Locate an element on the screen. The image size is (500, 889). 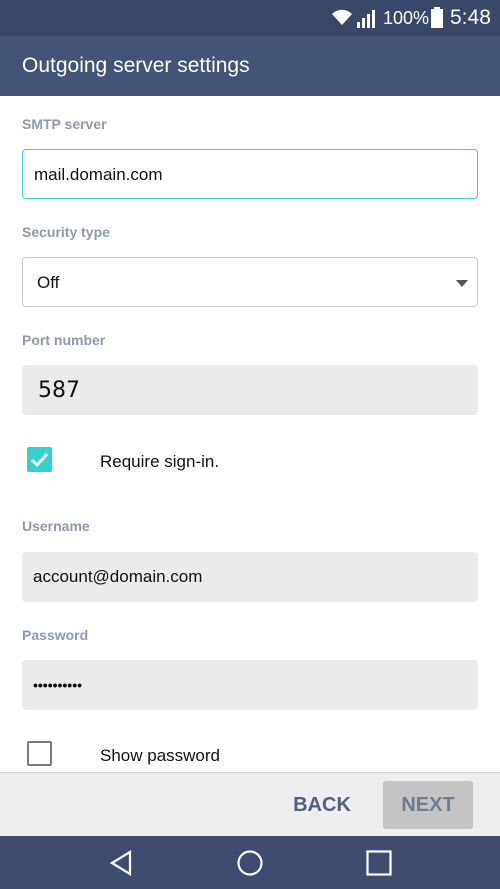
page-title: Outgoing server settings is located at coordinates (136, 65).